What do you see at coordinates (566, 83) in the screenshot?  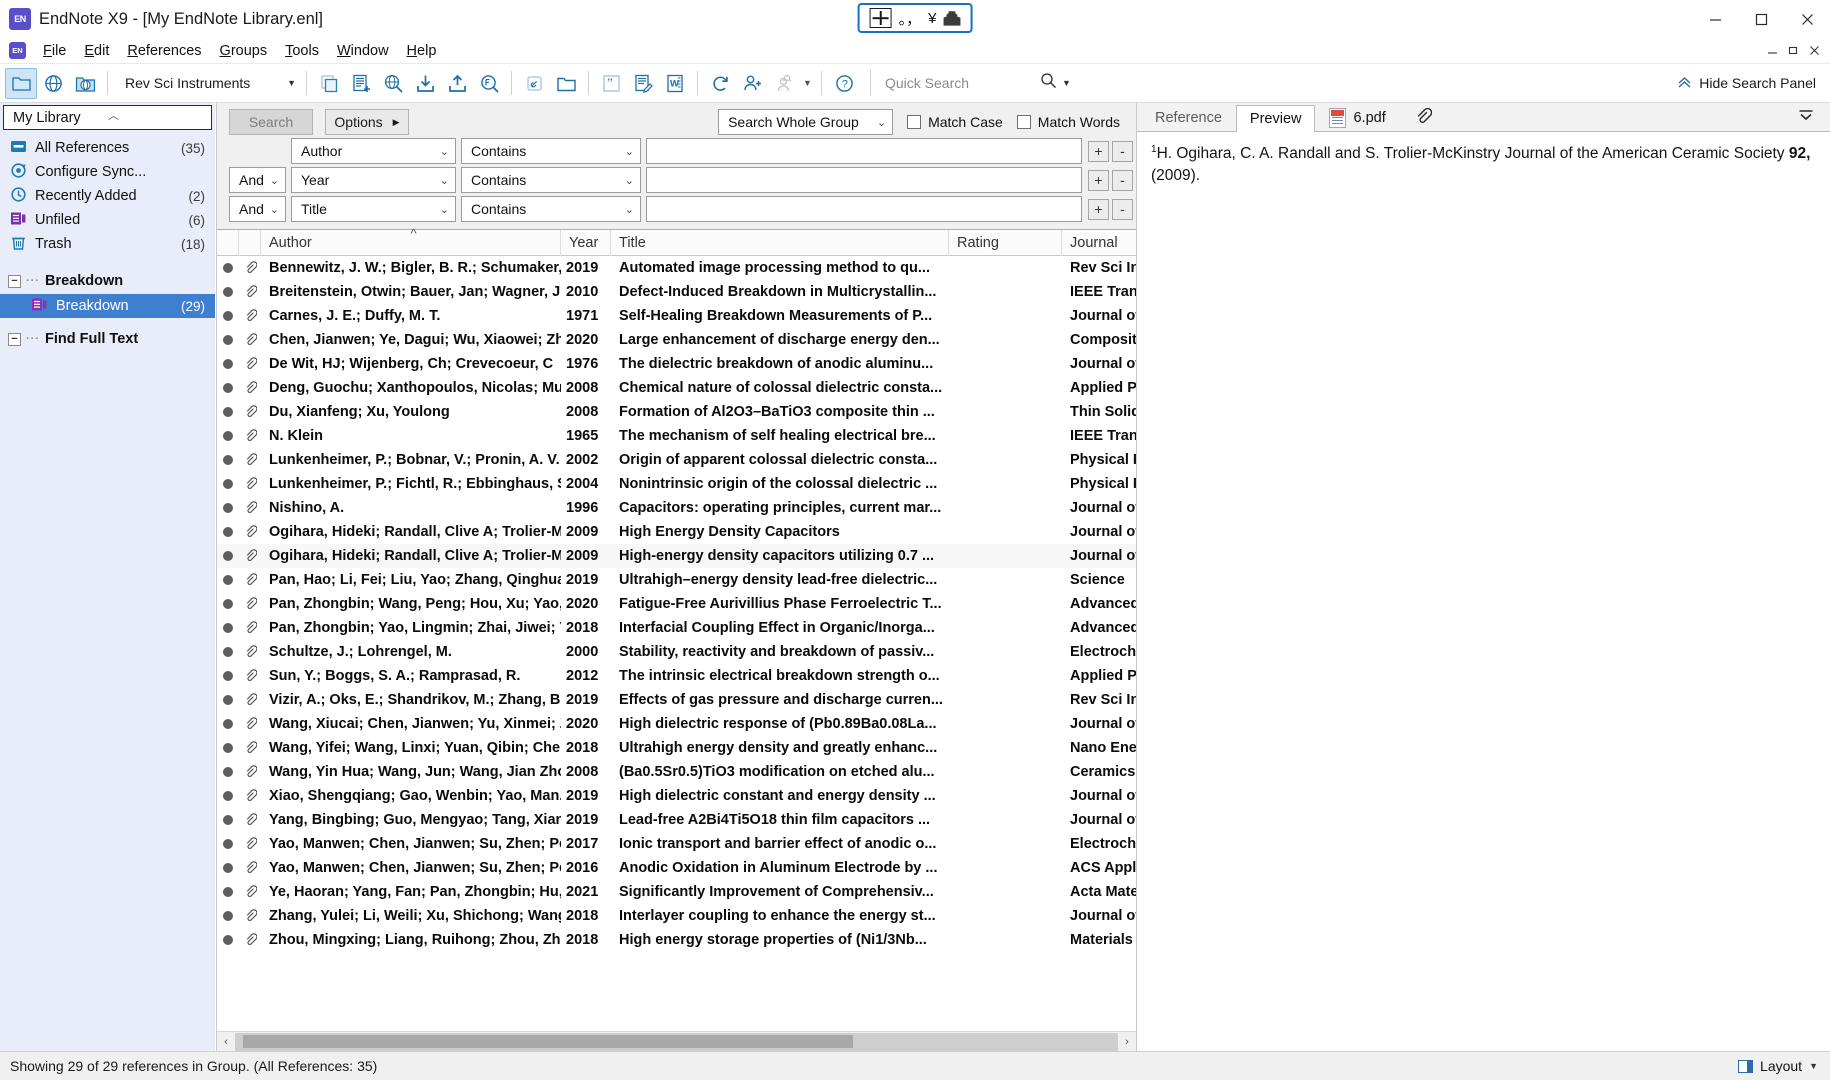 I see `open-file-icon` at bounding box center [566, 83].